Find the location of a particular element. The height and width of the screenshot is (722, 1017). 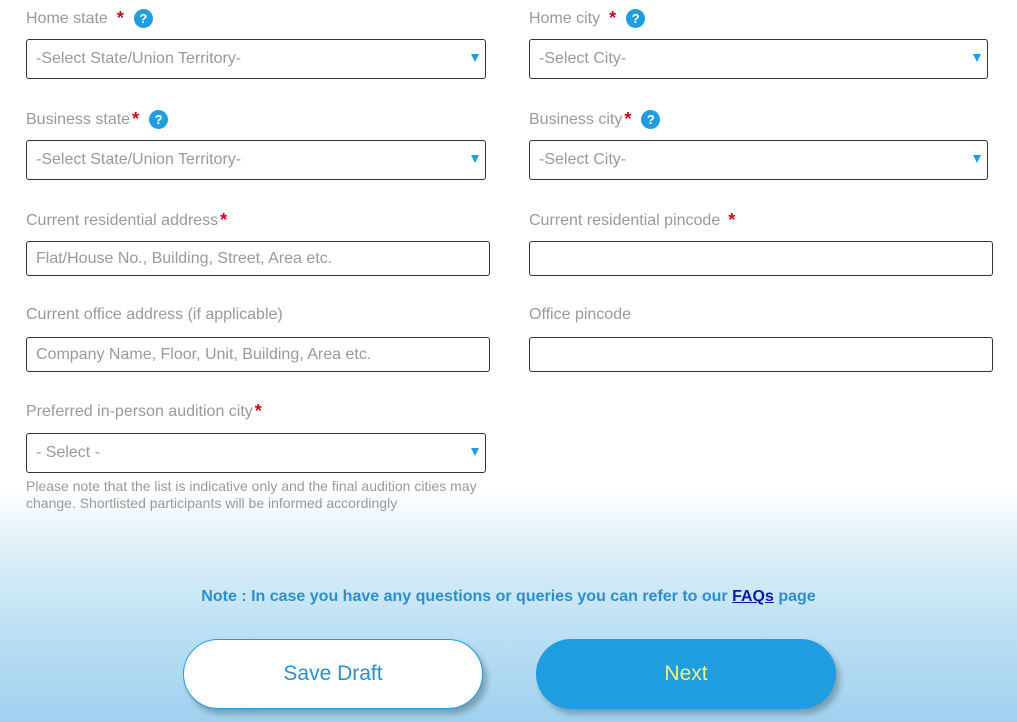

residential-pincode-label: Current residential pincode * is located at coordinates (632, 220).